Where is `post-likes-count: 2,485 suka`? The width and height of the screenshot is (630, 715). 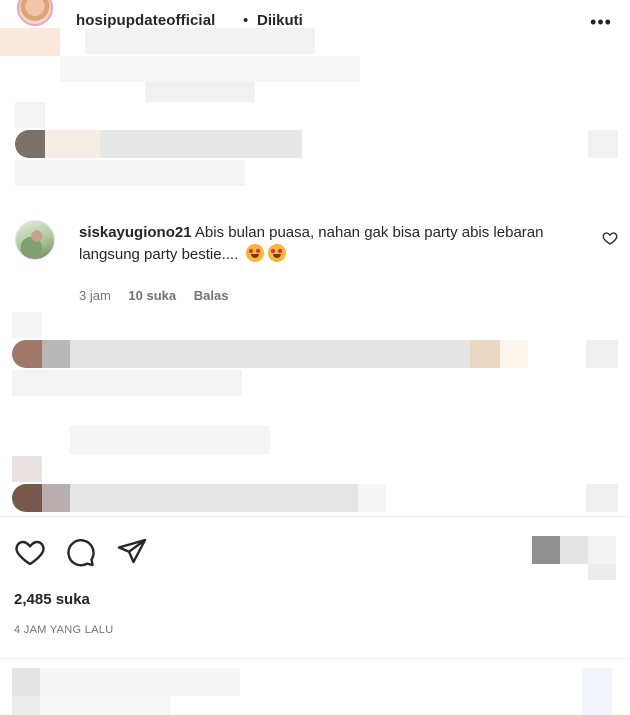
post-likes-count: 2,485 suka is located at coordinates (52, 599).